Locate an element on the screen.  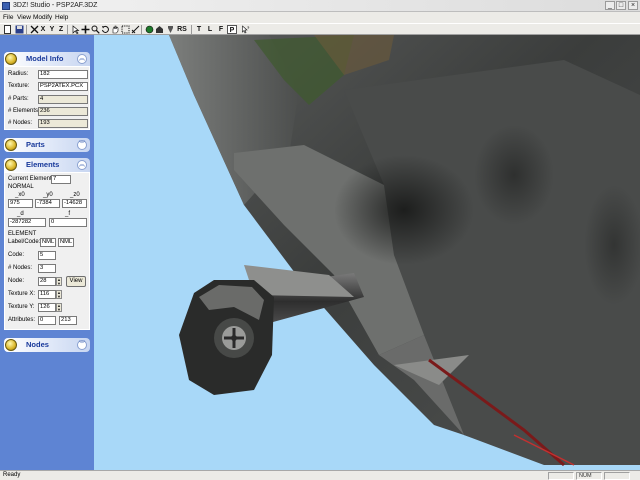
view-rs-button: RS is located at coordinates (182, 29).